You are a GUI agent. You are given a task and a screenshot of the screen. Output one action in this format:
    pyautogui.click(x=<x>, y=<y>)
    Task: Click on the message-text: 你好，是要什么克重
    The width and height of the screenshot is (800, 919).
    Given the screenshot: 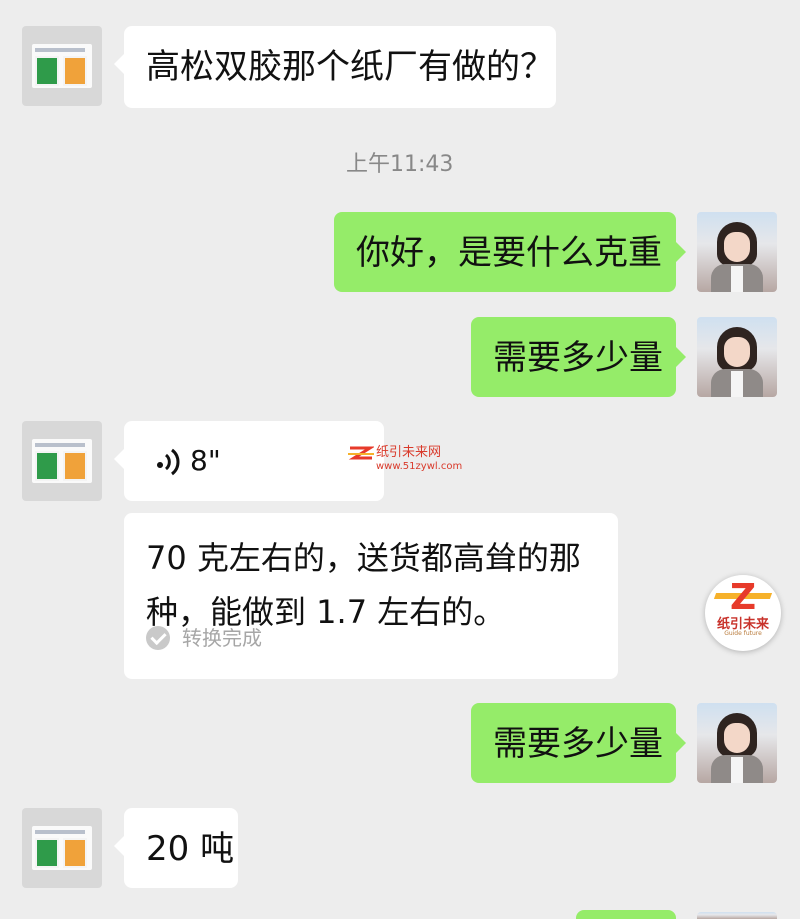 What is the action you would take?
    pyautogui.click(x=509, y=253)
    